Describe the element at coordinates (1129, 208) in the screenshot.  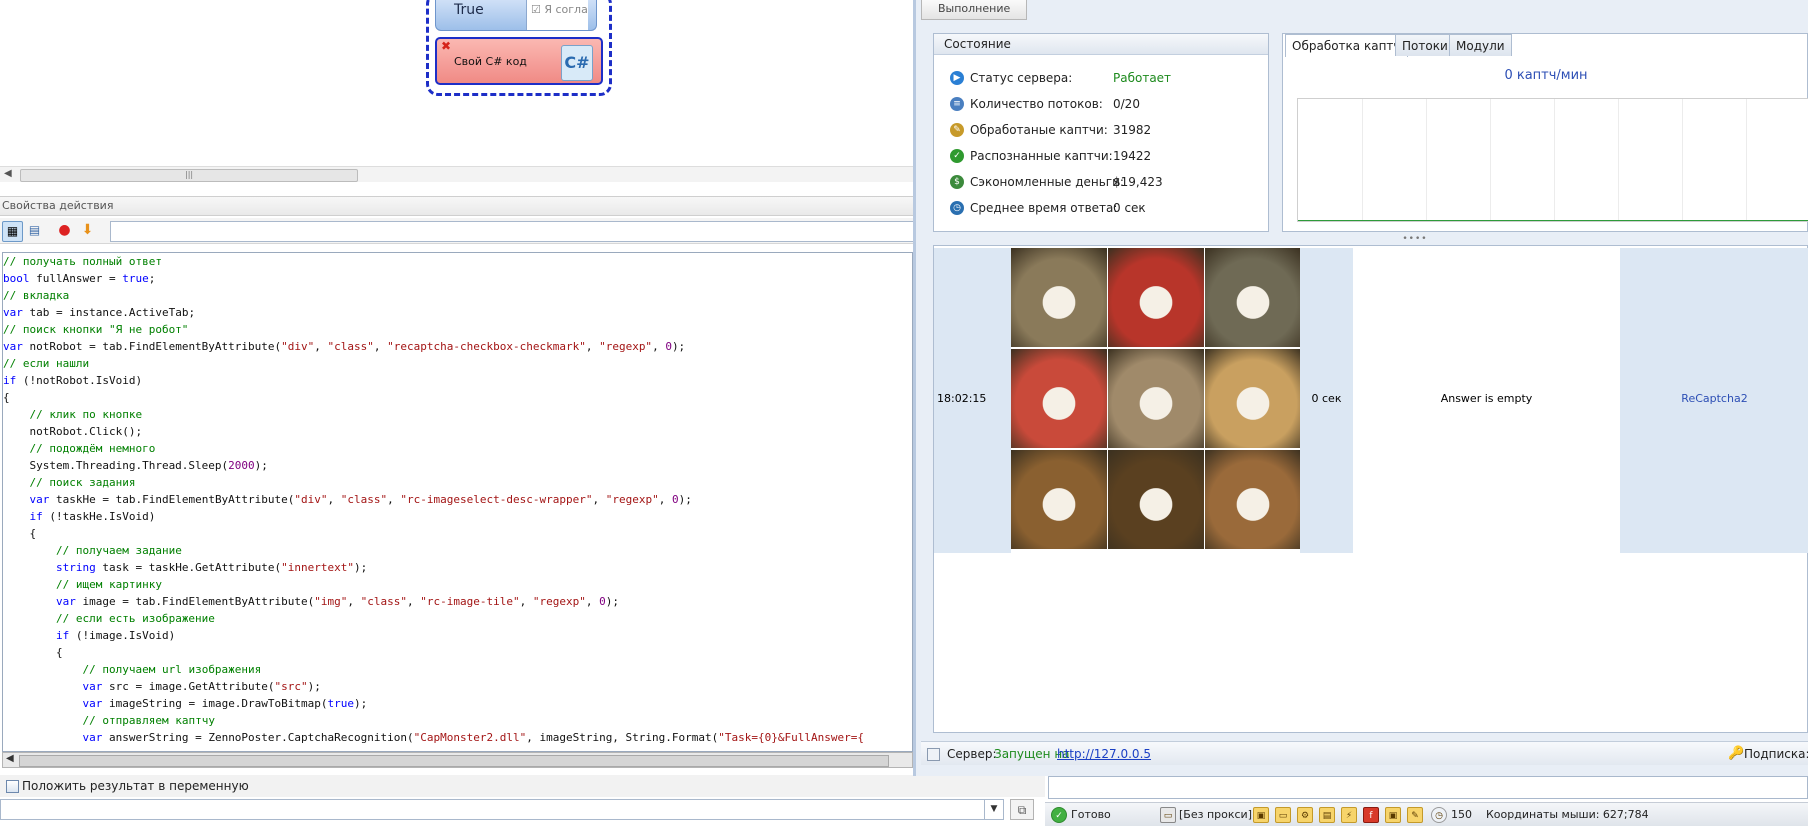
I see `state-value: 0 сек` at that location.